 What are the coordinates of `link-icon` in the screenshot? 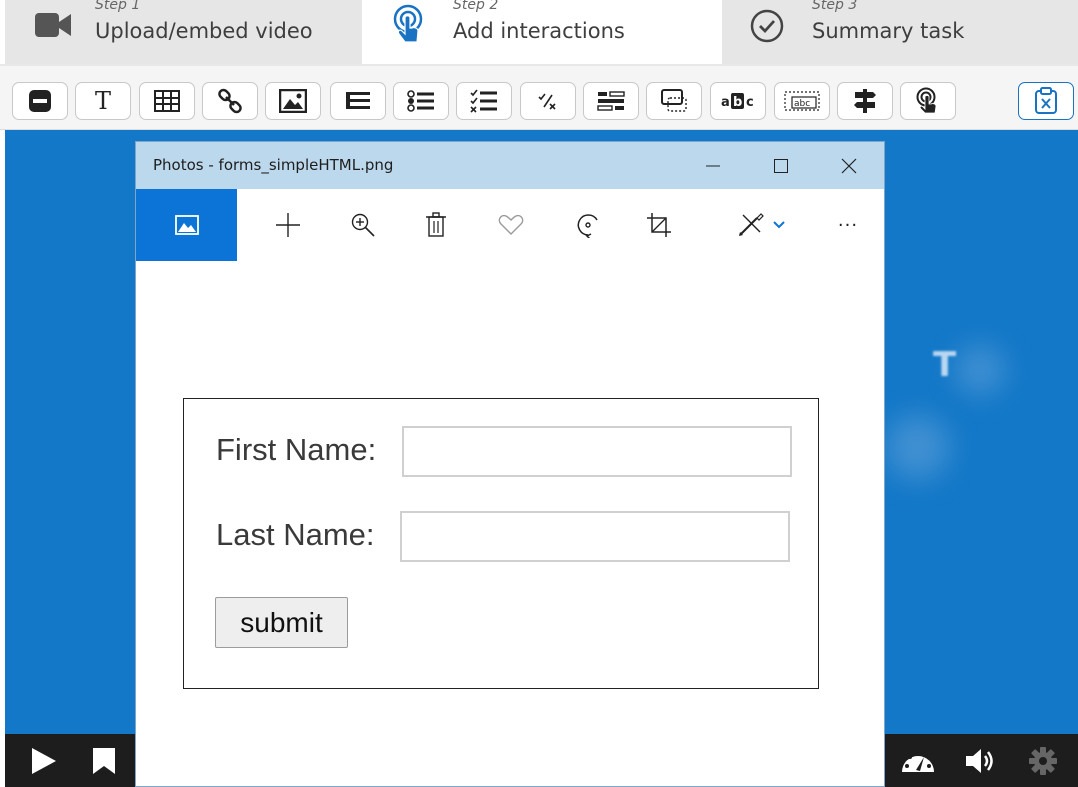 It's located at (230, 101).